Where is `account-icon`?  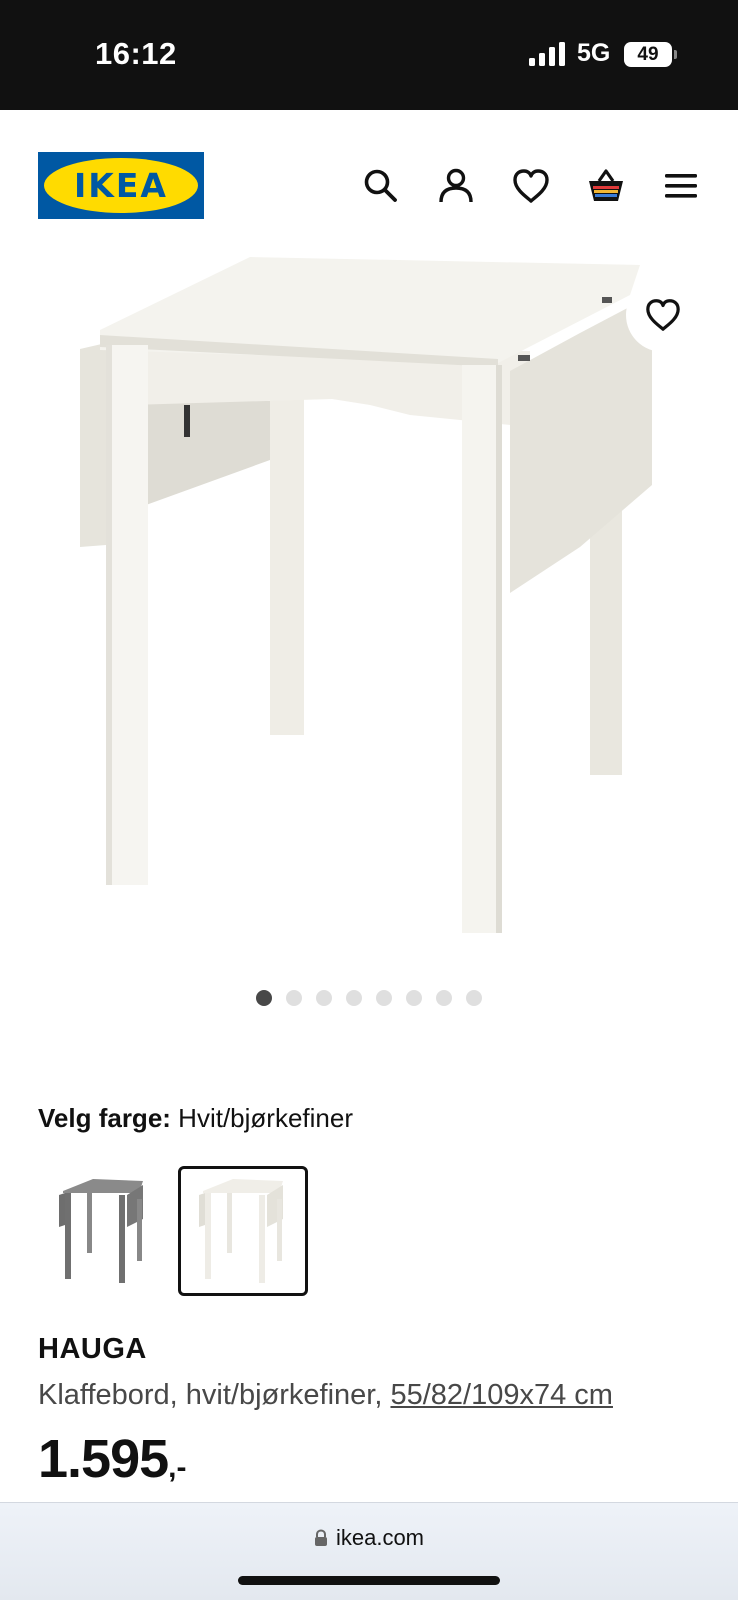
account-icon is located at coordinates (456, 186).